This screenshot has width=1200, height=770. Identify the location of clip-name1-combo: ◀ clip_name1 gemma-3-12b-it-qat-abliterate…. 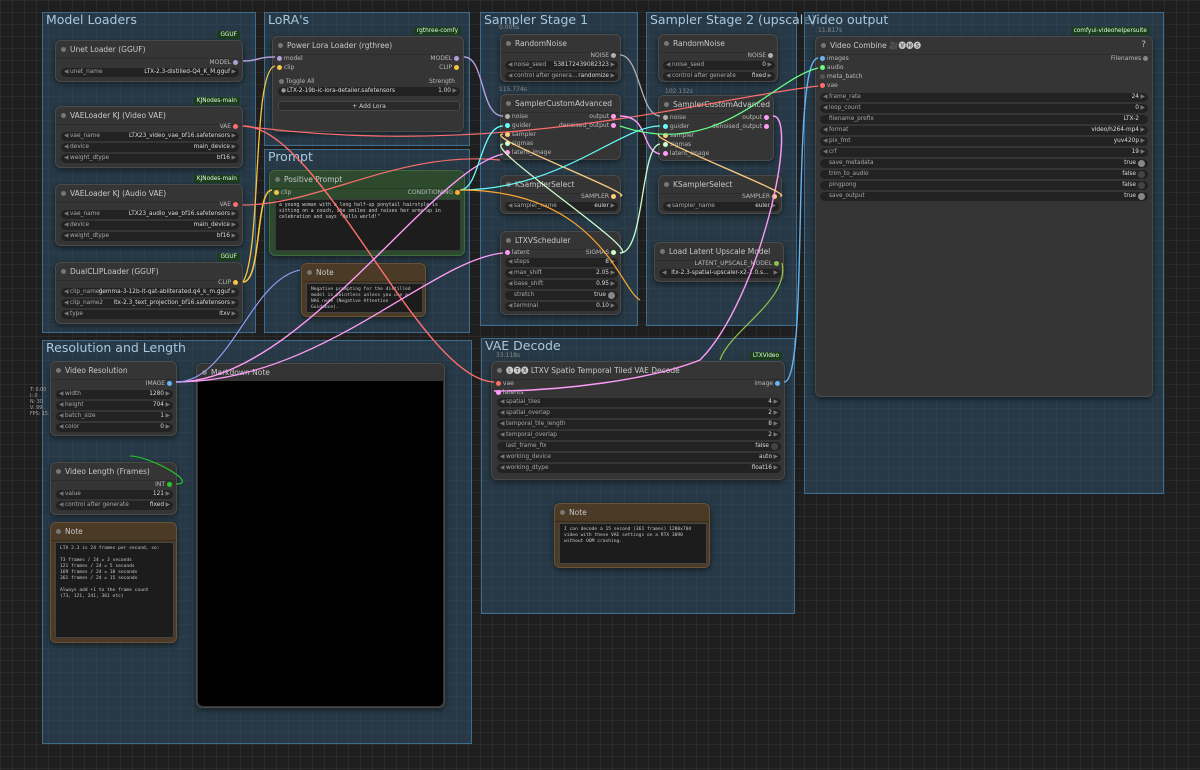
(150, 292).